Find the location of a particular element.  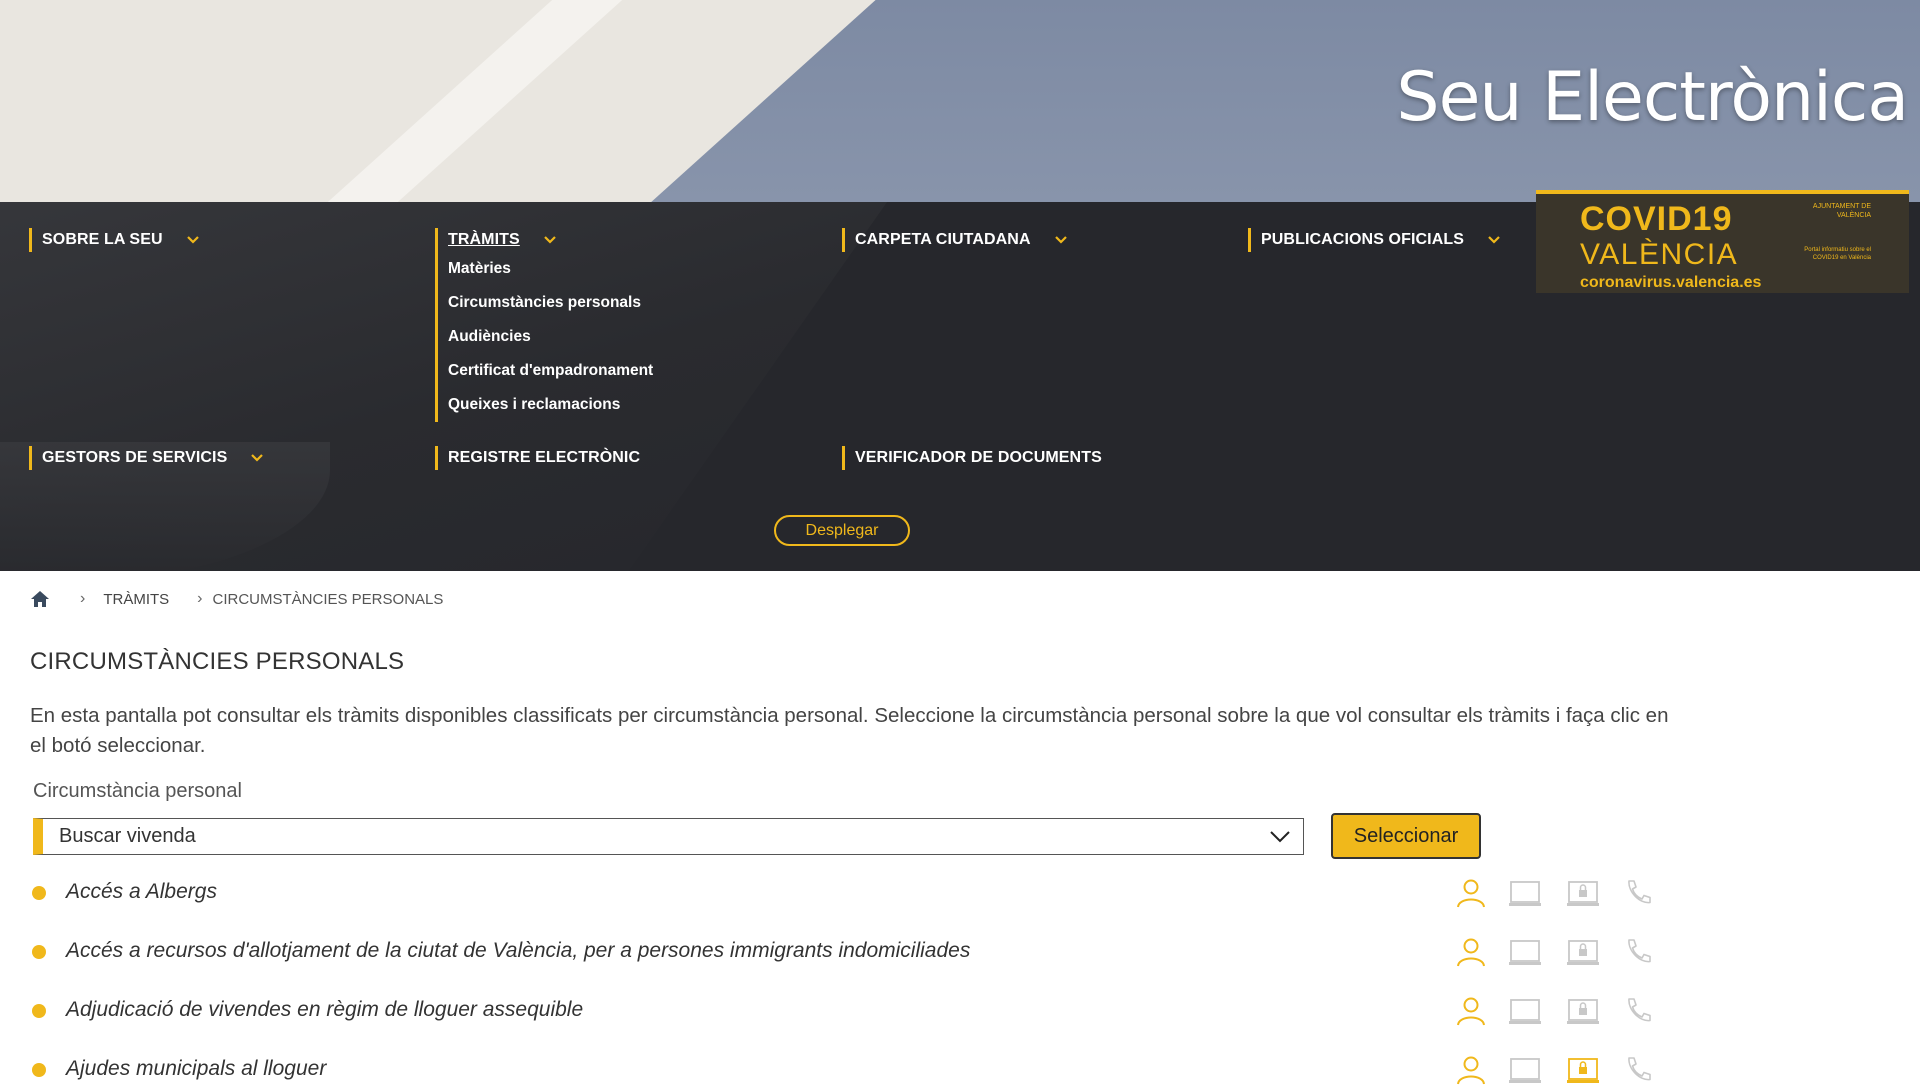

circumstance-select-value: Buscar vivenda is located at coordinates (127, 836).